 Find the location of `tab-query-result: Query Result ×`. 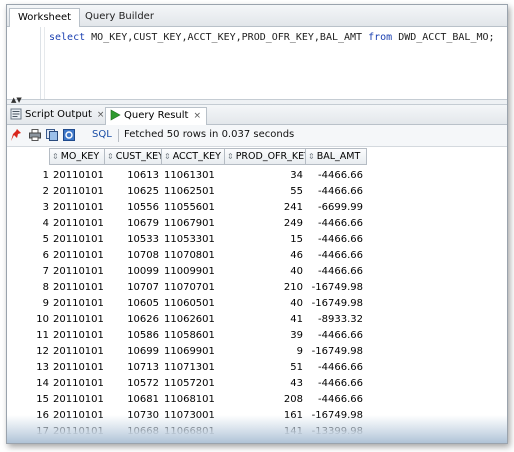

tab-query-result: Query Result × is located at coordinates (156, 116).